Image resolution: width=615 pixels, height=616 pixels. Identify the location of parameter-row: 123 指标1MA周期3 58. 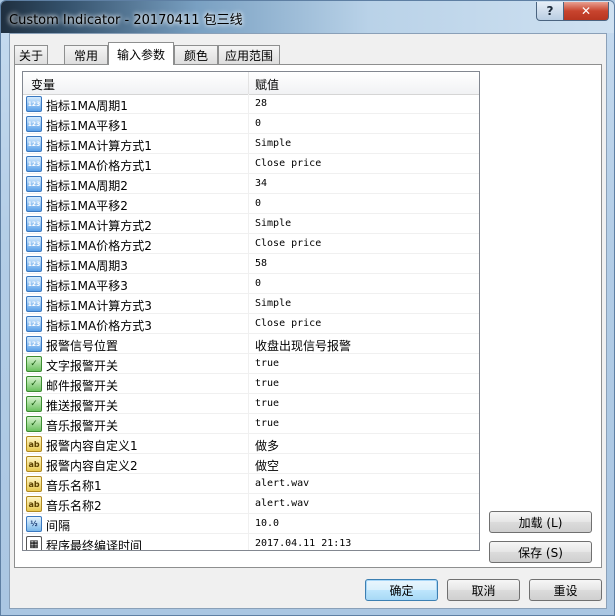
(251, 264).